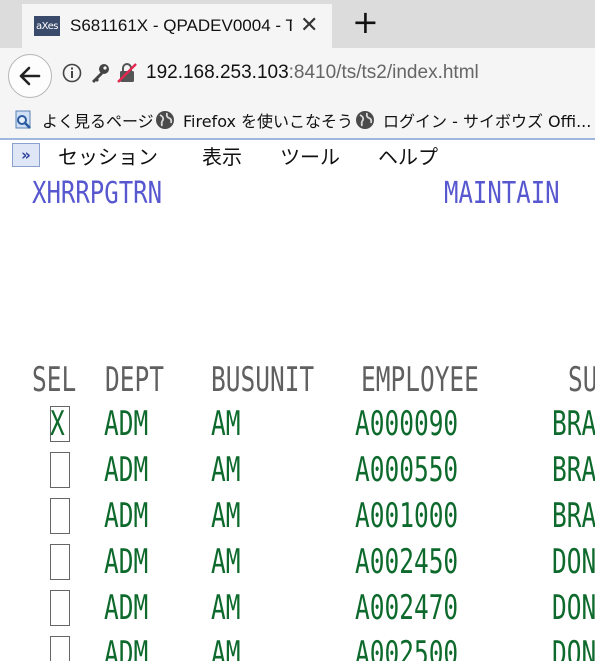 This screenshot has height=661, width=595. What do you see at coordinates (97, 193) in the screenshot?
I see `program-name: XHRRPGTRN` at bounding box center [97, 193].